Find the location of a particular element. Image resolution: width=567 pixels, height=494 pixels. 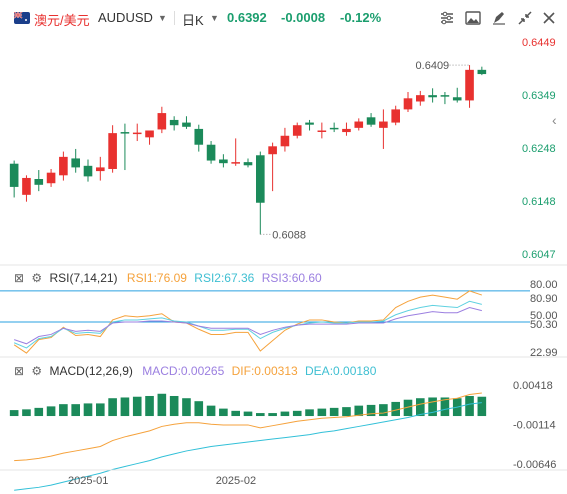

macd-axis-label: 0.00418 is located at coordinates (533, 386).